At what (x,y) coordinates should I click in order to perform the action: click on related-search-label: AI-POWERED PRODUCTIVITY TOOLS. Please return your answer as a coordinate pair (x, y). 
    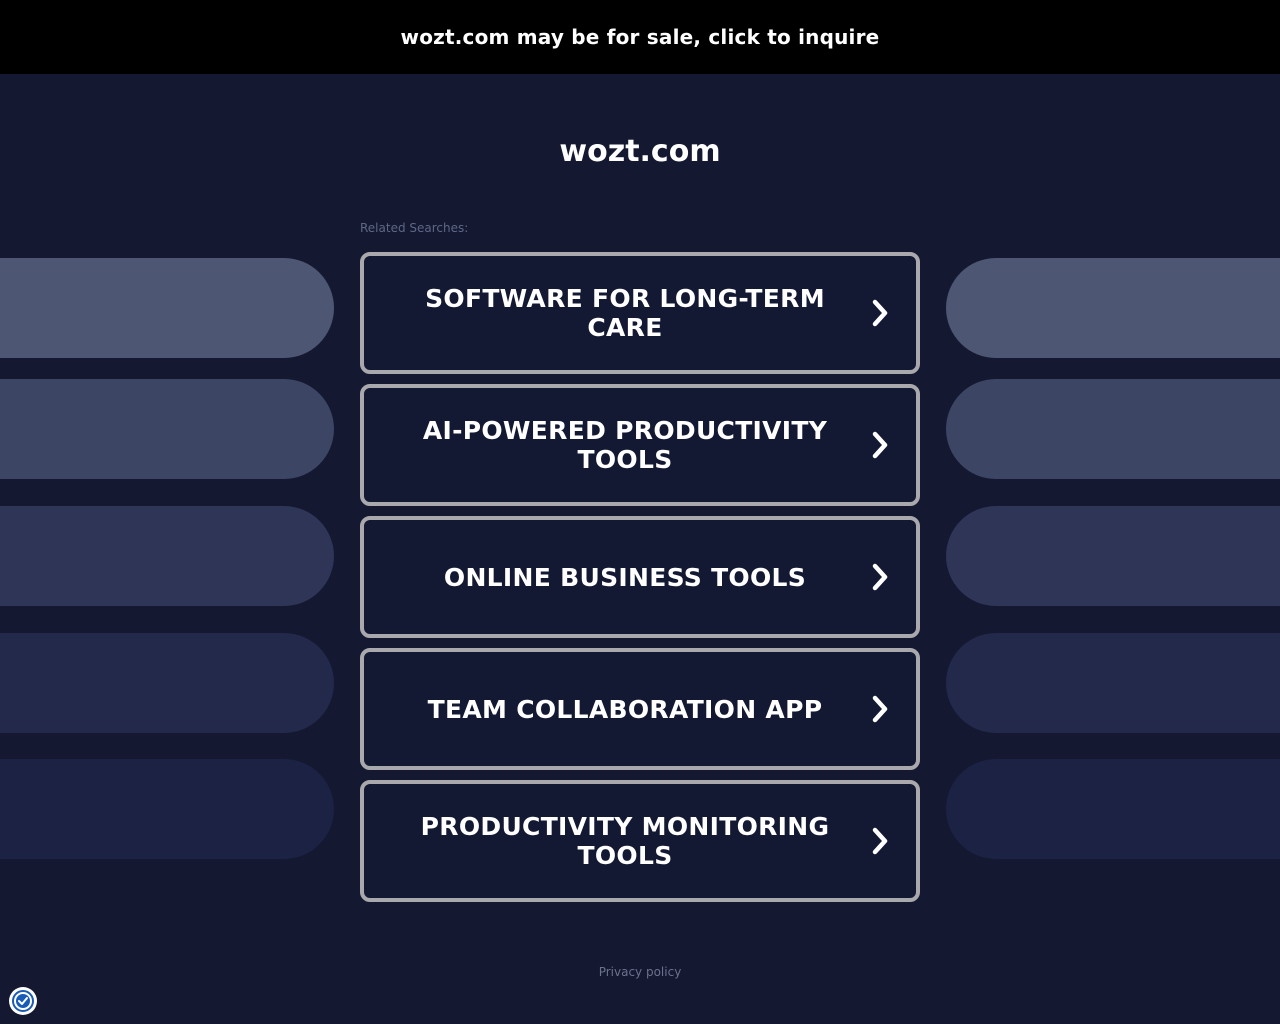
    Looking at the image, I should click on (625, 445).